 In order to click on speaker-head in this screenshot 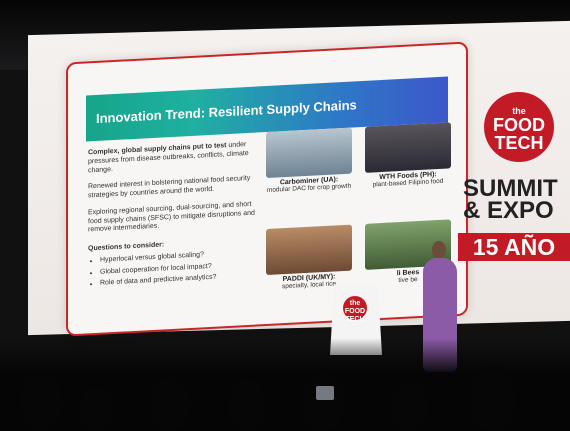, I will do `click(439, 250)`.